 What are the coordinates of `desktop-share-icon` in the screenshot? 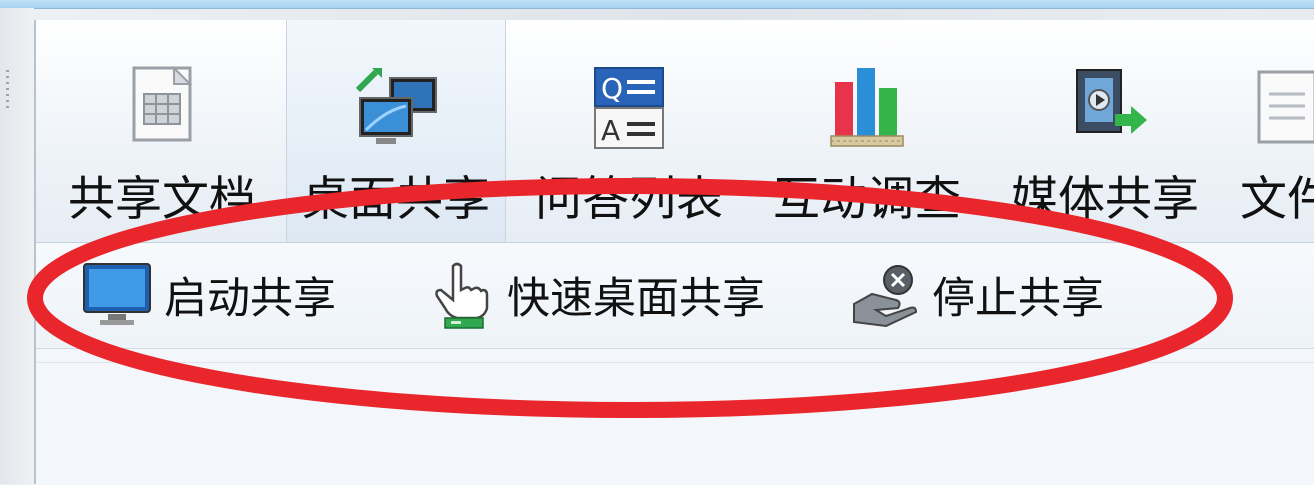 It's located at (396, 106).